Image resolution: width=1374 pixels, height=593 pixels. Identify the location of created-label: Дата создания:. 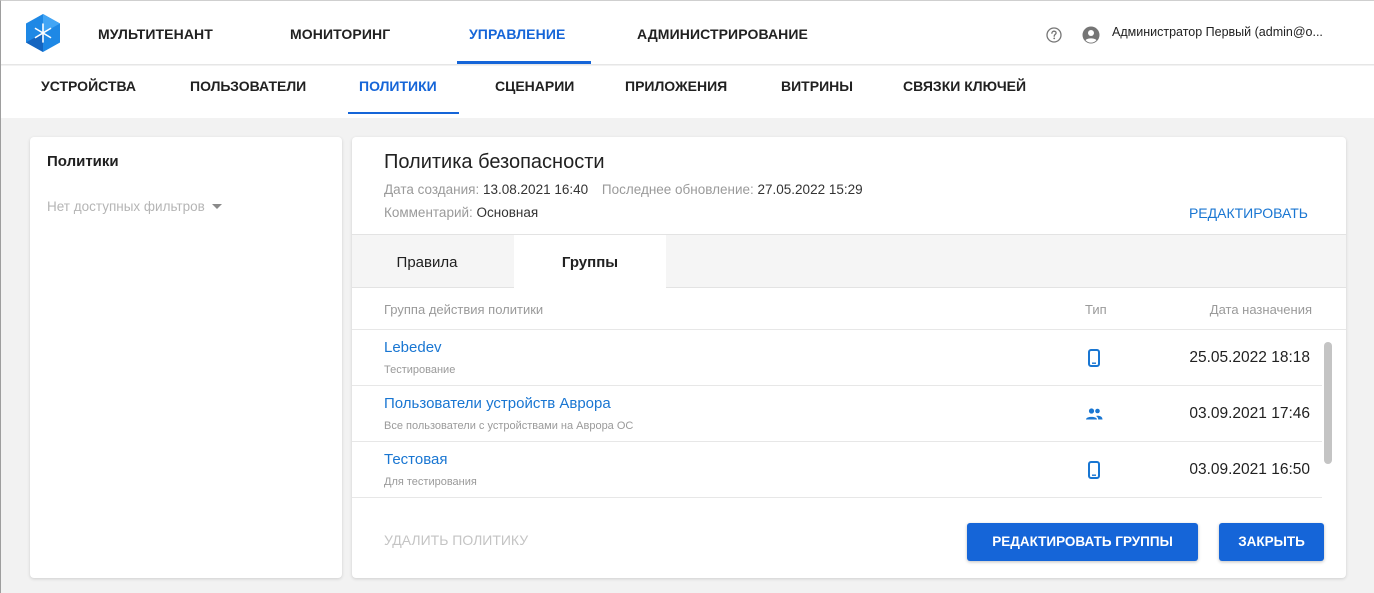
(432, 189).